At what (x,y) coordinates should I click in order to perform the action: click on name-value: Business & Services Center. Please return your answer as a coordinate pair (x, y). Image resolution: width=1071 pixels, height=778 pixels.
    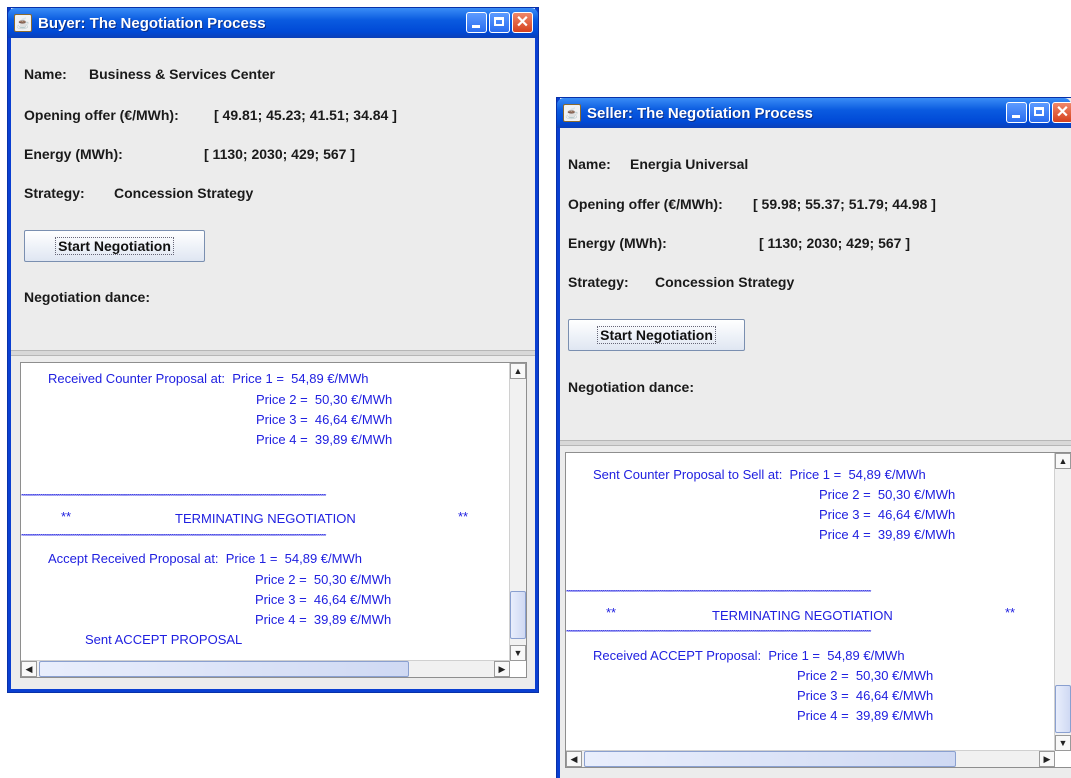
    Looking at the image, I should click on (182, 74).